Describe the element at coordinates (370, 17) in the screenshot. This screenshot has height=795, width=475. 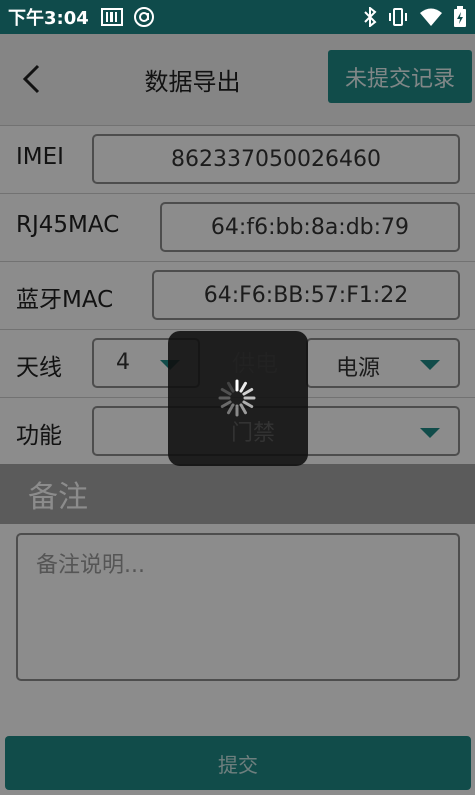
I see `bluetooth-icon` at that location.